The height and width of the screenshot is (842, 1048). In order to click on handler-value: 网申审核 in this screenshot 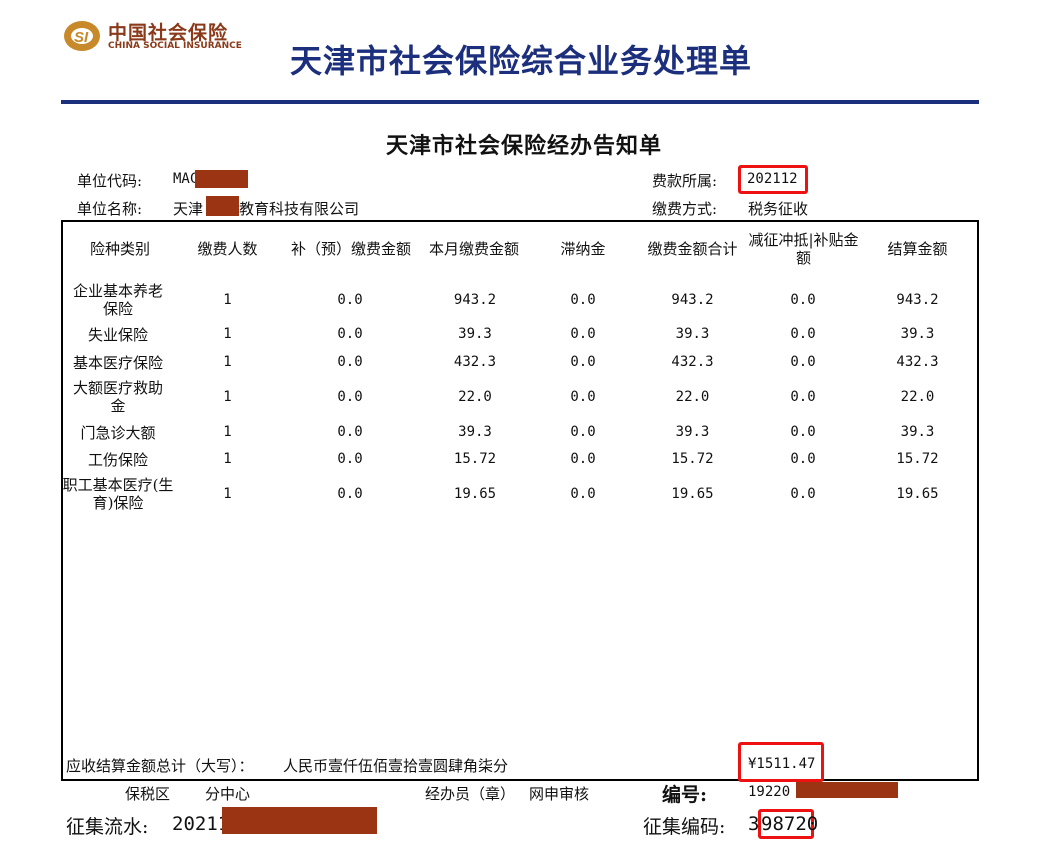, I will do `click(559, 794)`.